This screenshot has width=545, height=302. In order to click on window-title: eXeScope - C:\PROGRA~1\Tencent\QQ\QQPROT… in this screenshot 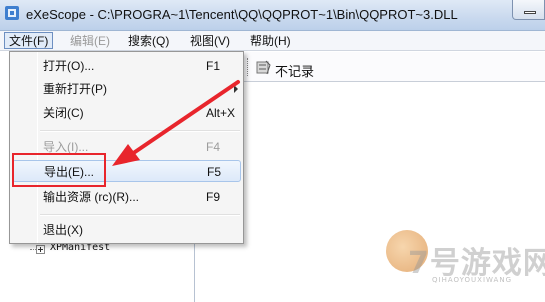, I will do `click(242, 14)`.